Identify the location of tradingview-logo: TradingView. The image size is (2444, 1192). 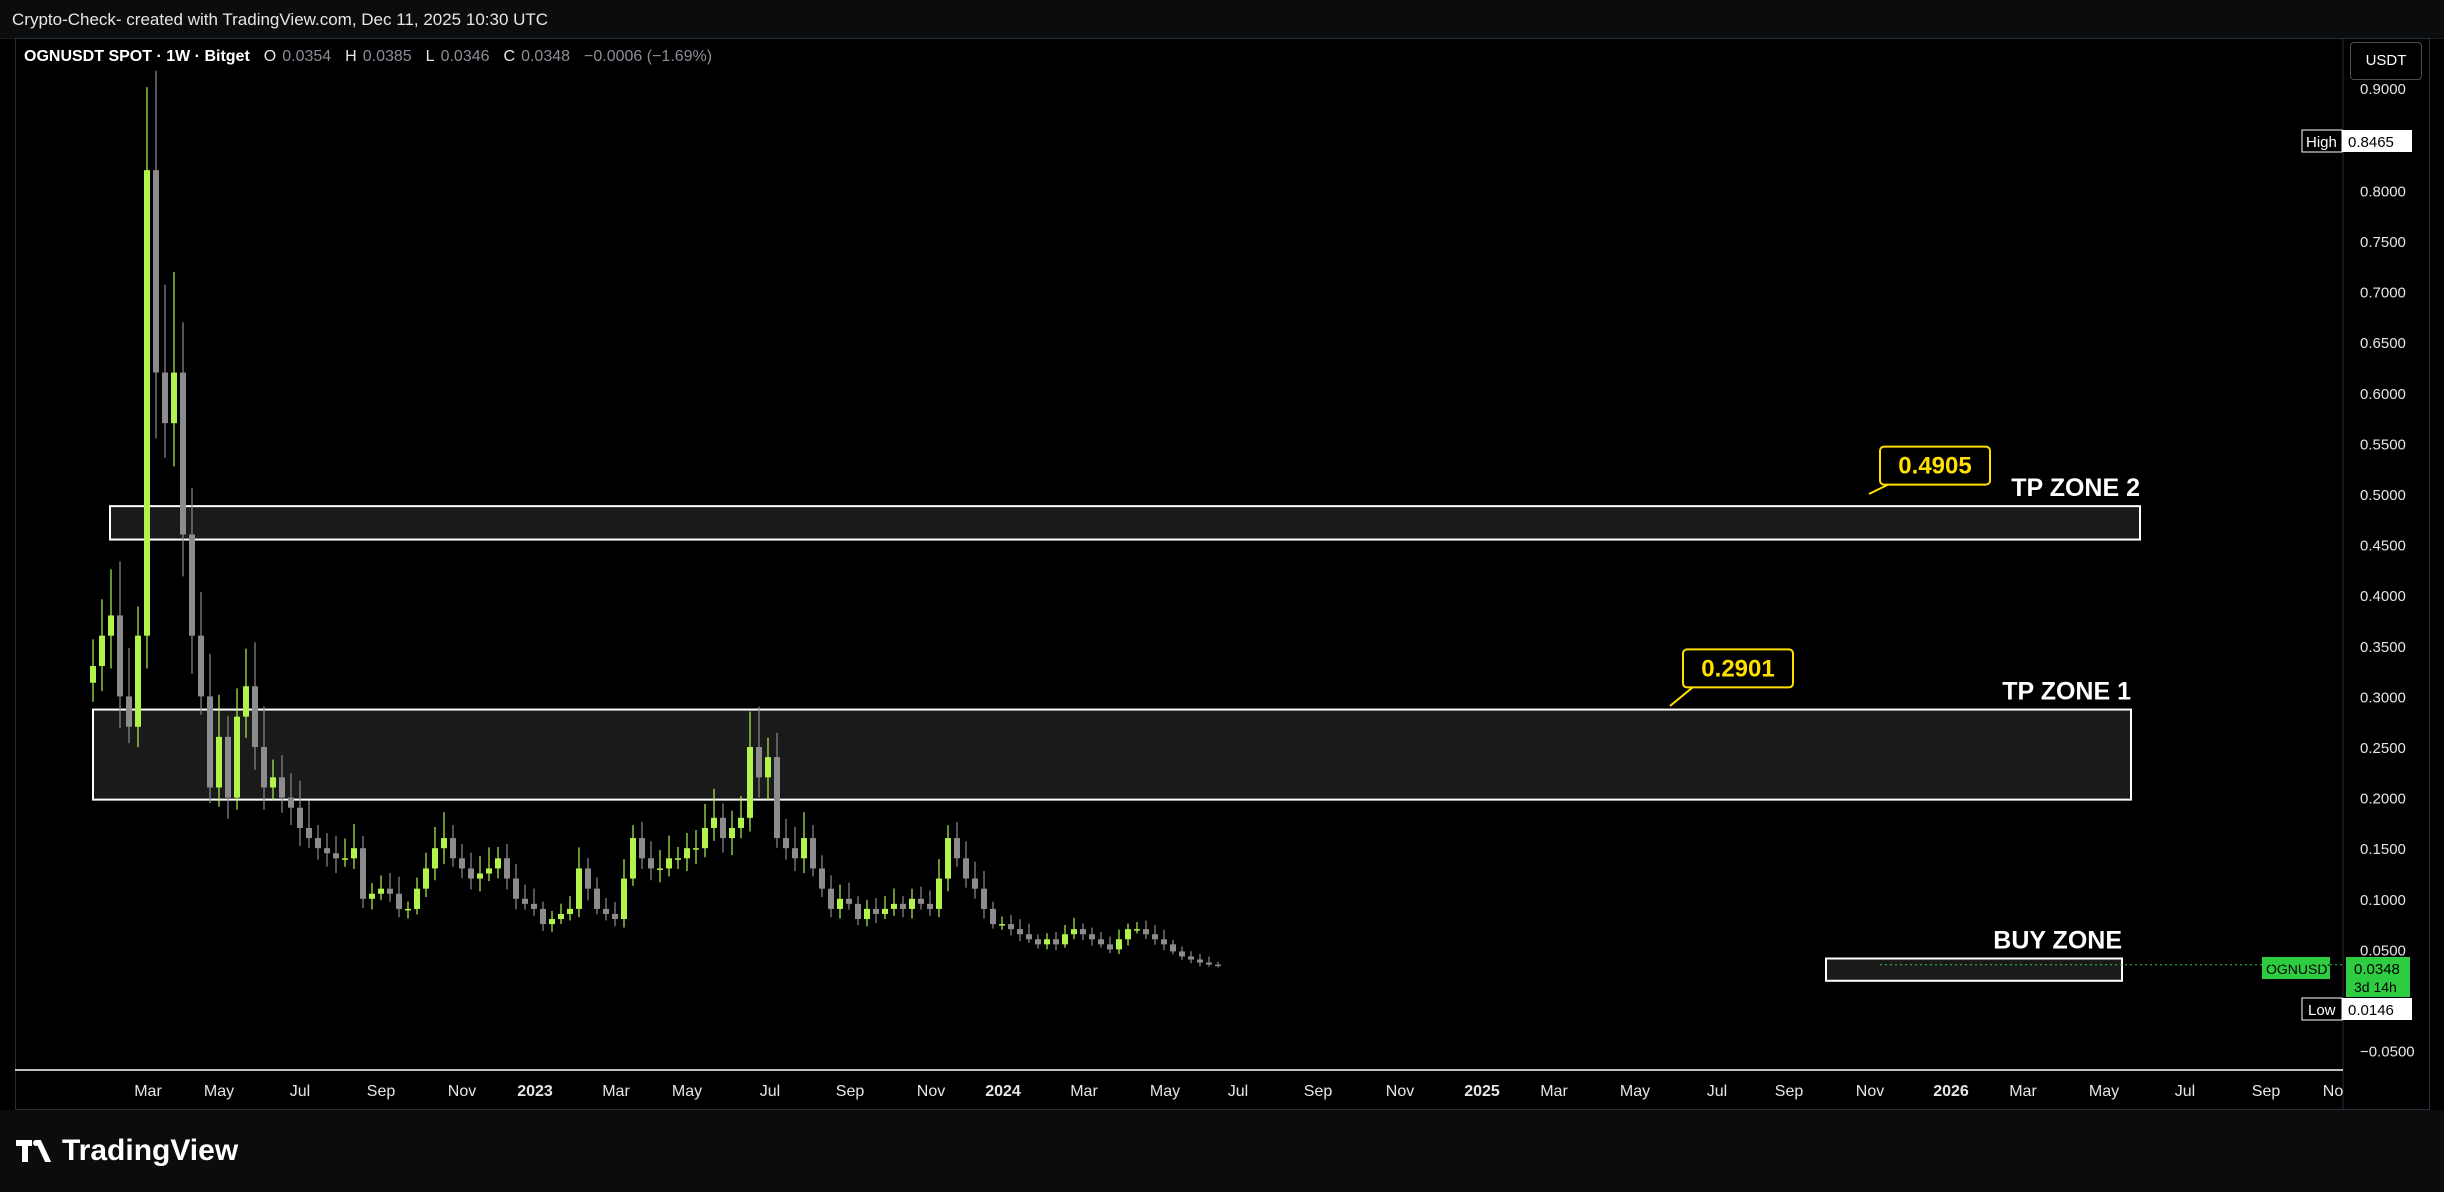
(127, 1151).